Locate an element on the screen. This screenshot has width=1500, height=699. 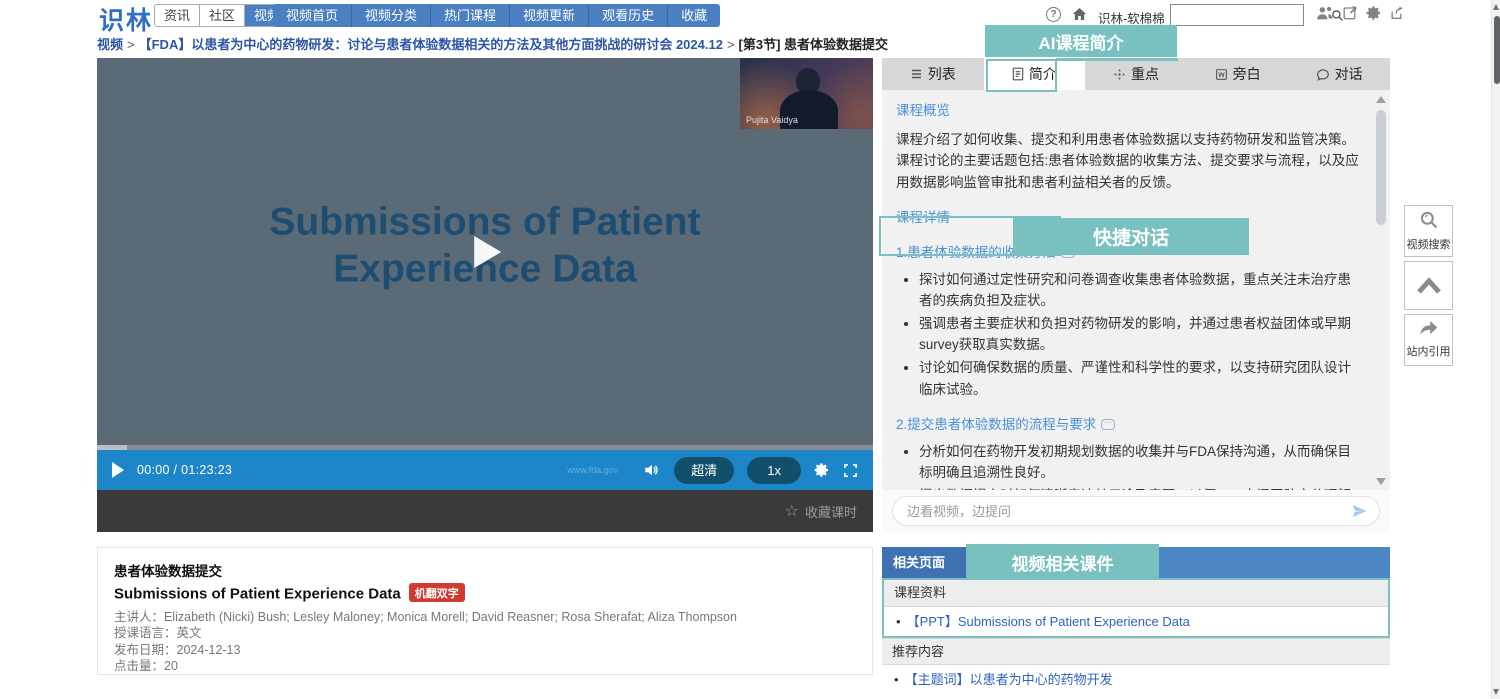
nav-video-updates: 视频更新 is located at coordinates (550, 15).